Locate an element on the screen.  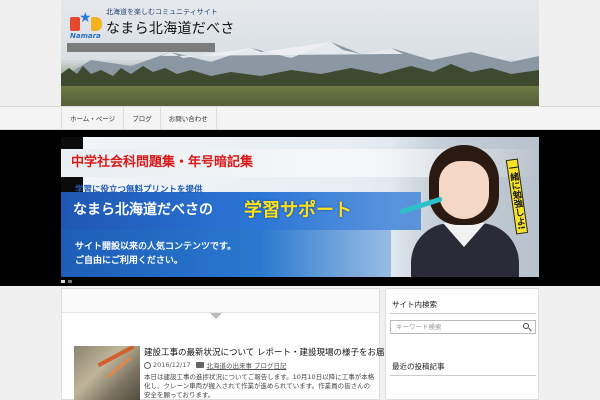
header-caption-bar is located at coordinates (141, 47).